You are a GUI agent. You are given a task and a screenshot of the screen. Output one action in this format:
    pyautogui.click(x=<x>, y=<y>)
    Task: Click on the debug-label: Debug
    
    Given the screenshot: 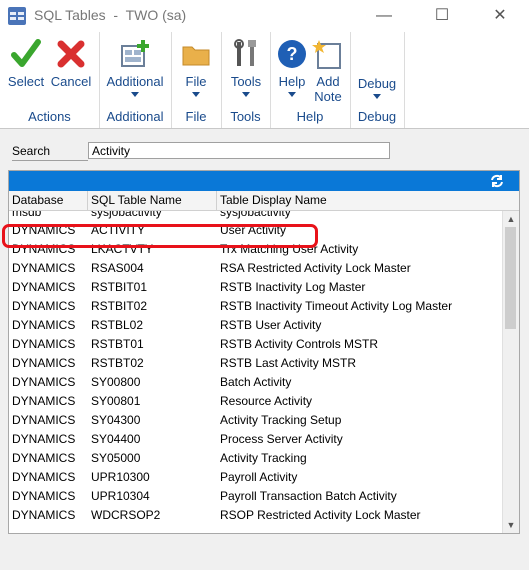 What is the action you would take?
    pyautogui.click(x=377, y=83)
    